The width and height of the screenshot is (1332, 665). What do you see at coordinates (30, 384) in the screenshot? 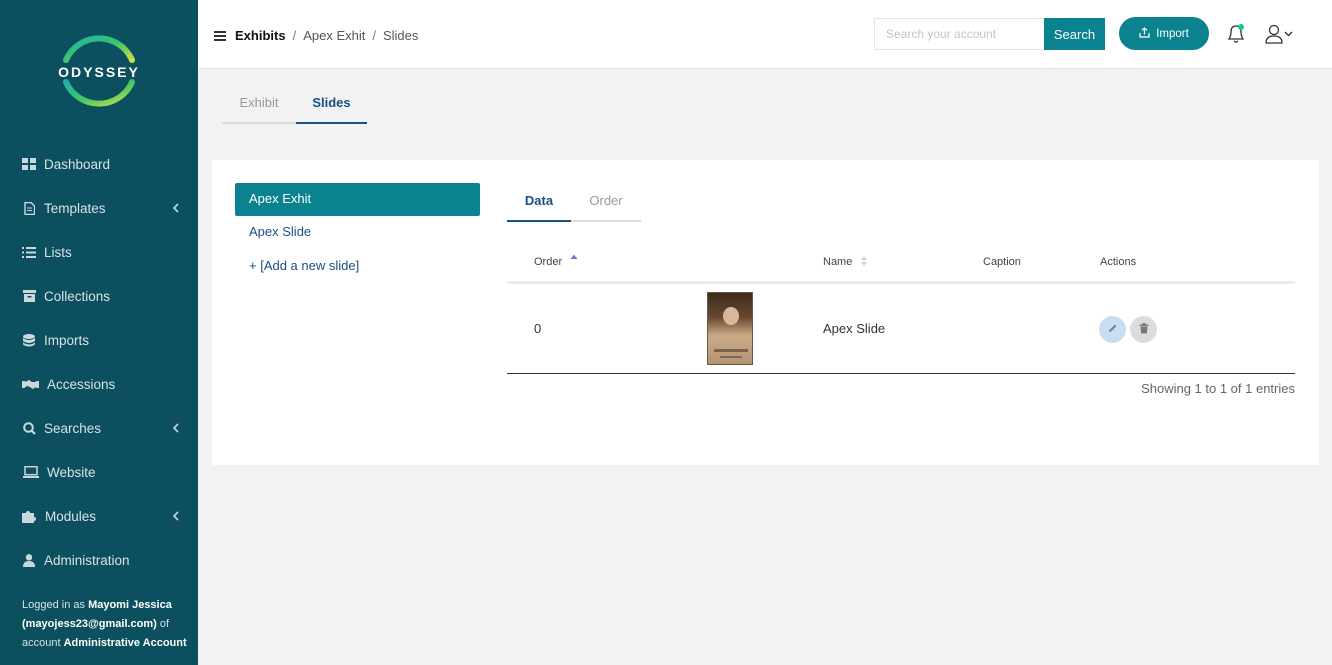
I see `handshake-icon` at bounding box center [30, 384].